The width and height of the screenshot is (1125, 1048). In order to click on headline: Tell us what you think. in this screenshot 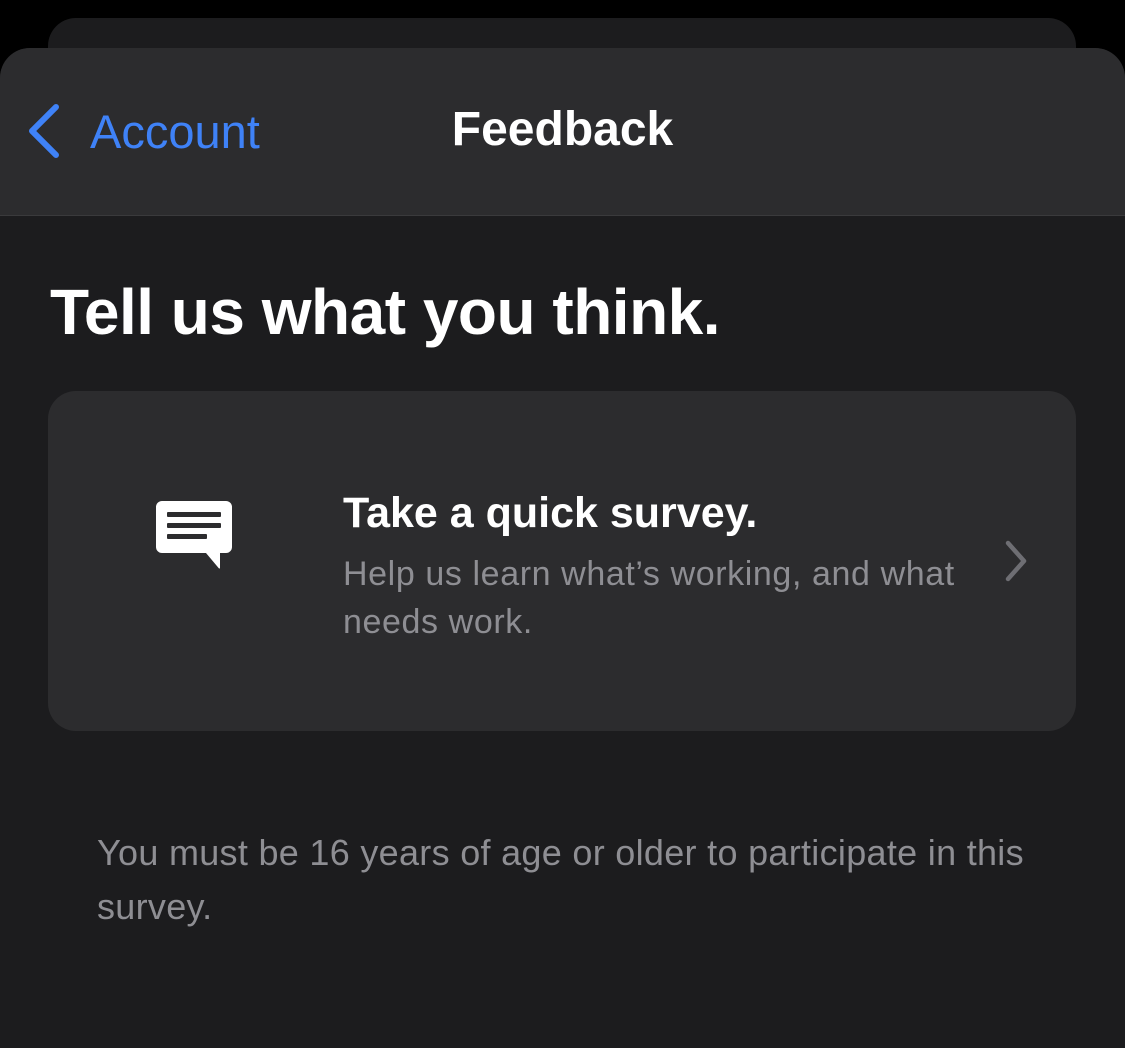, I will do `click(385, 312)`.